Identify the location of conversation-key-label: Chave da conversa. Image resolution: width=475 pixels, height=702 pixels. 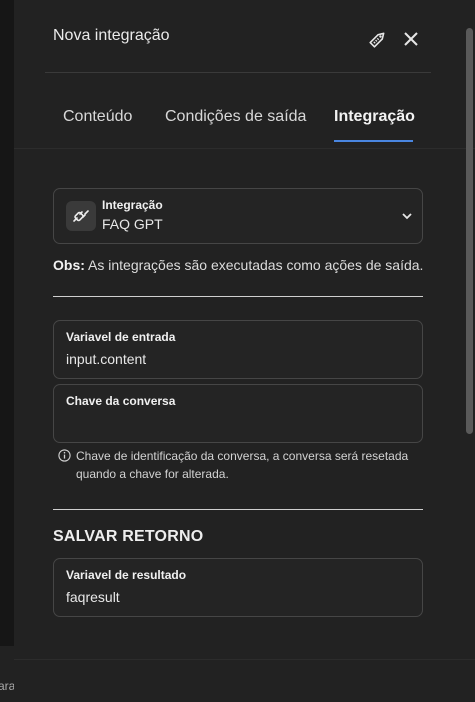
(121, 401).